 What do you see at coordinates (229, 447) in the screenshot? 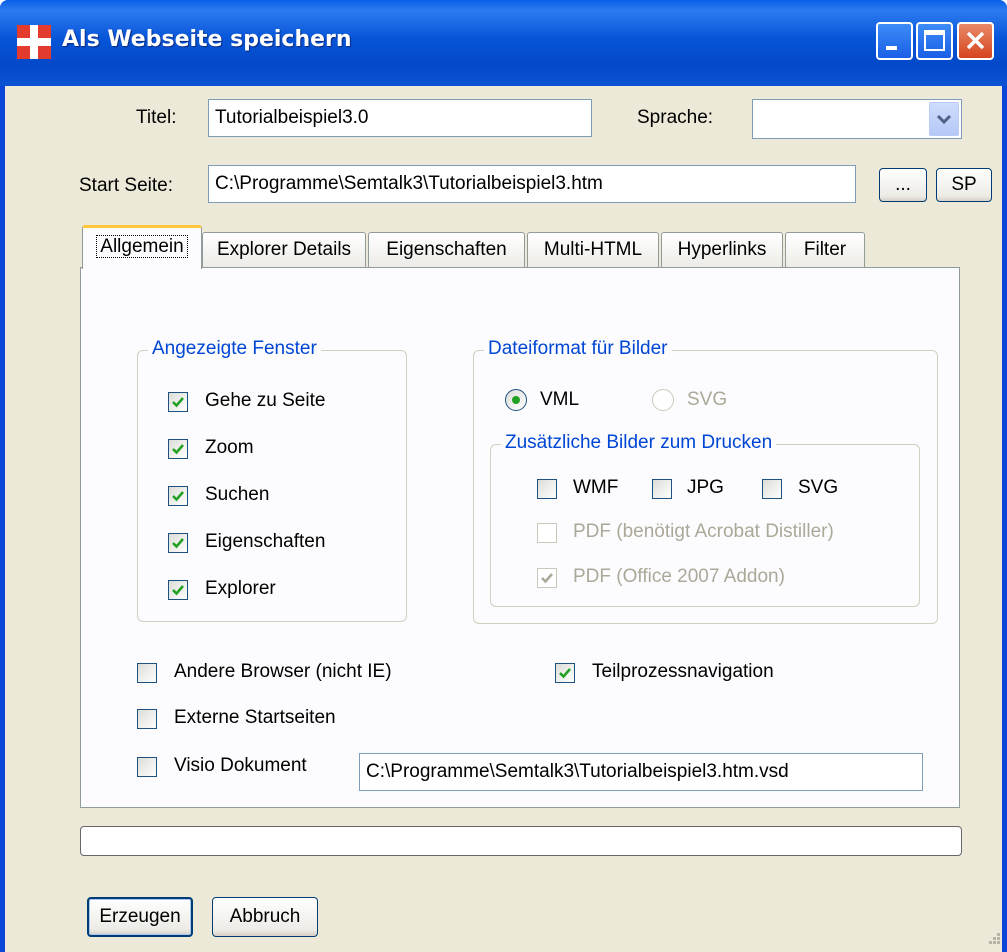
I see `zoom-label: Zoom` at bounding box center [229, 447].